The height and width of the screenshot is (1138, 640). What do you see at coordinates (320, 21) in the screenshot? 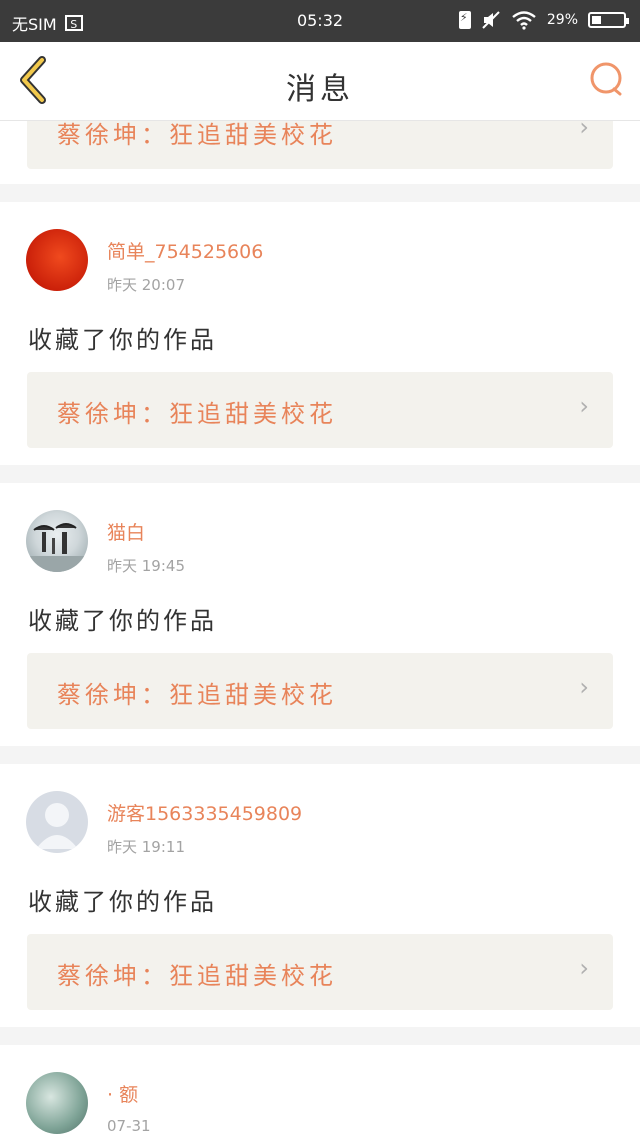
I see `status-bar: 无SIM S 05:32 29%` at bounding box center [320, 21].